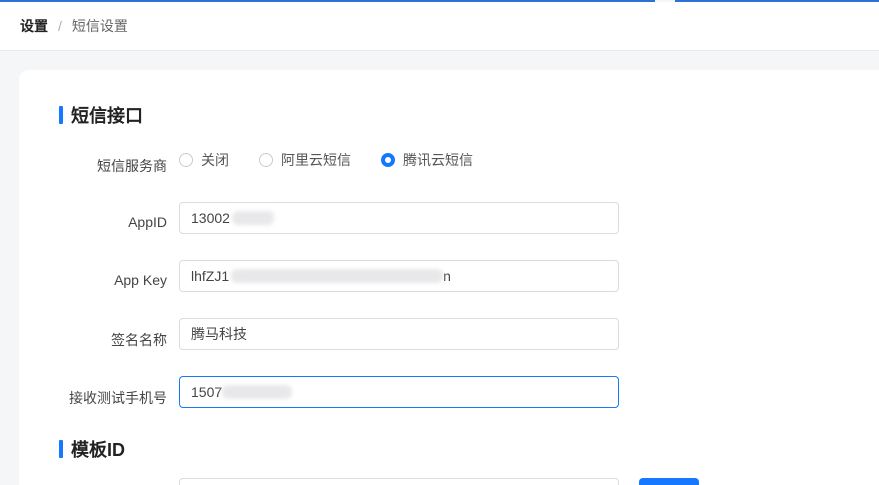  What do you see at coordinates (399, 218) in the screenshot?
I see `appid-input: 13002` at bounding box center [399, 218].